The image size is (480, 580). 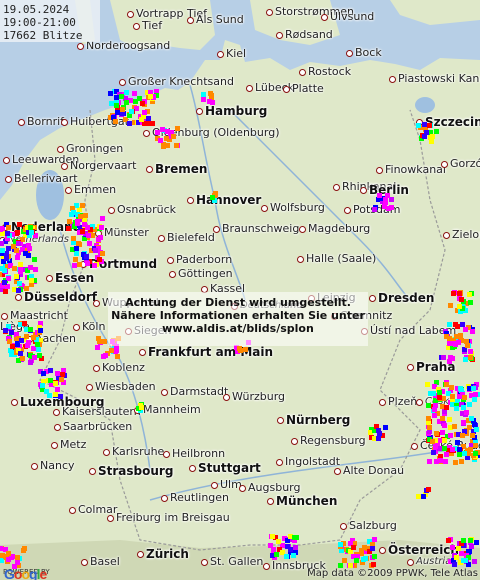 I want to click on notice-link: www.aldis.at/blids/splon, so click(x=238, y=328).